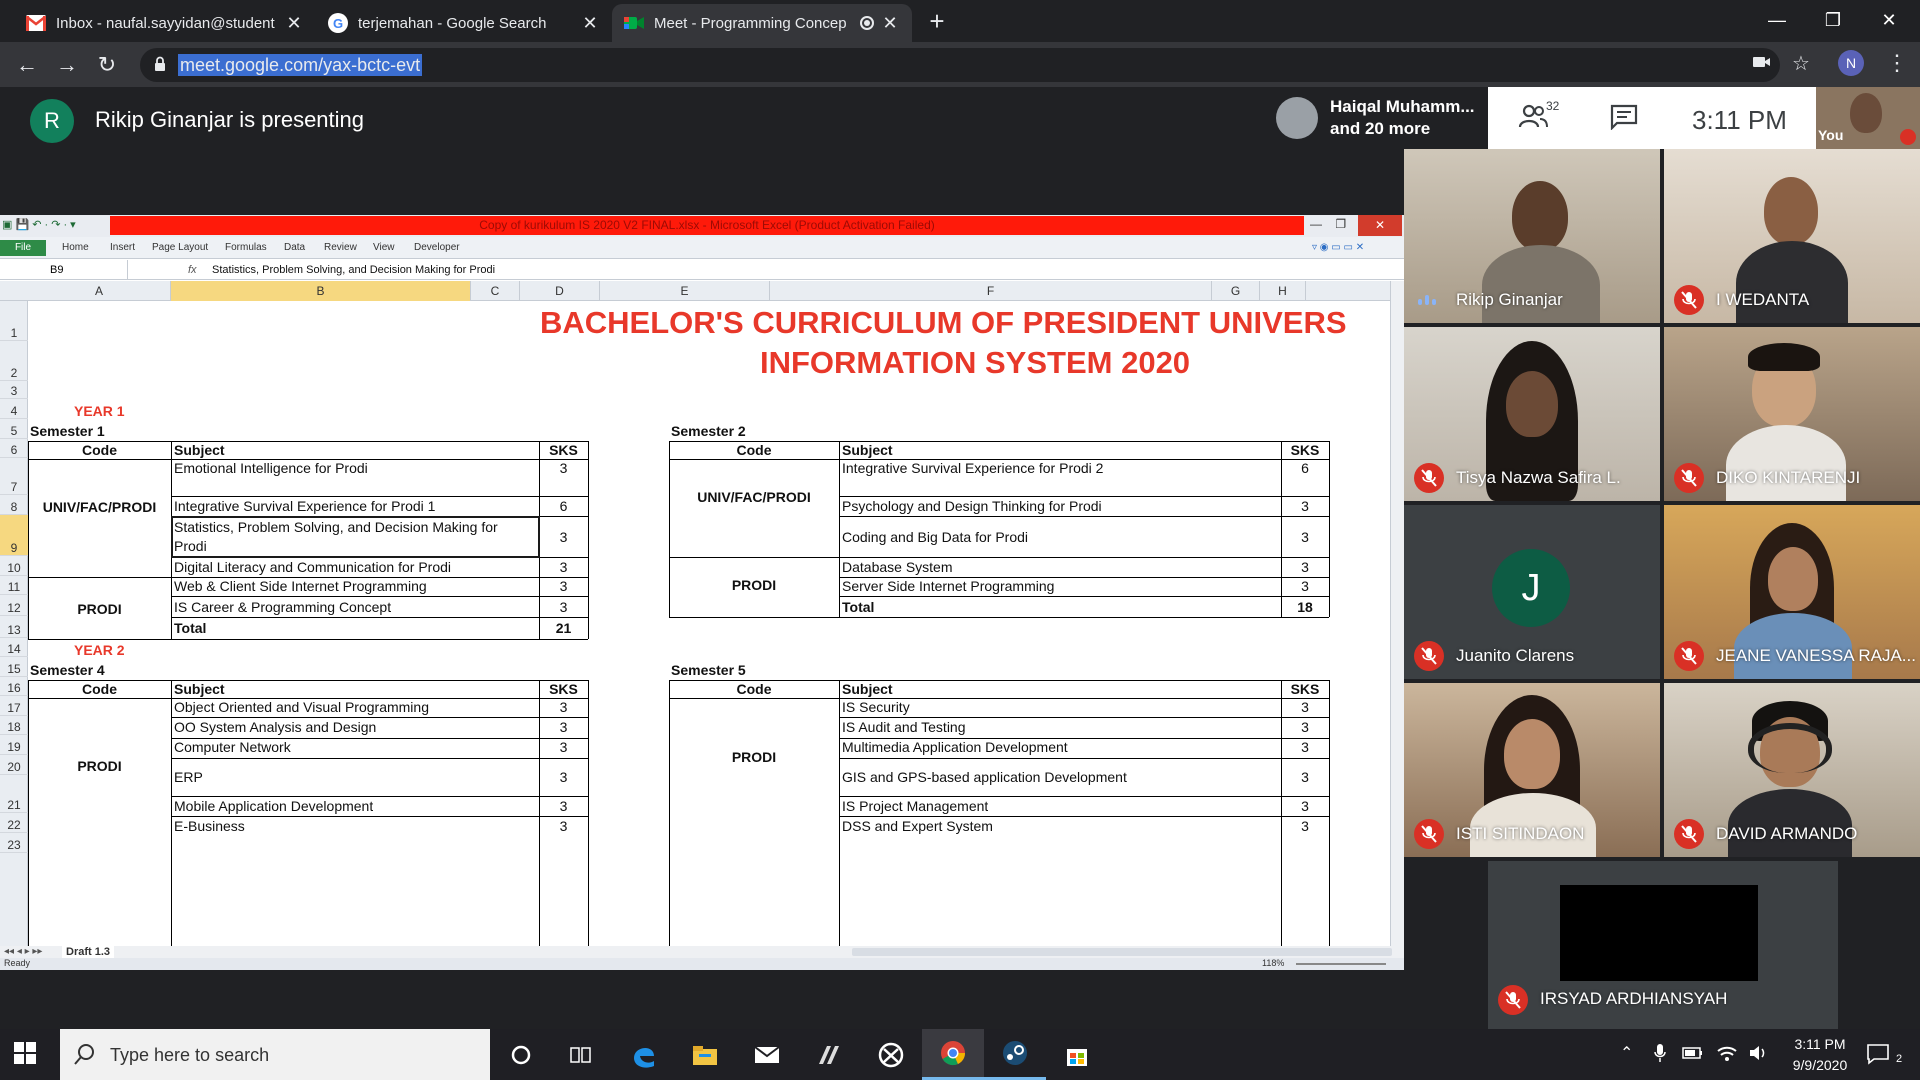  Describe the element at coordinates (14, 566) in the screenshot. I see `row-header: 10` at that location.